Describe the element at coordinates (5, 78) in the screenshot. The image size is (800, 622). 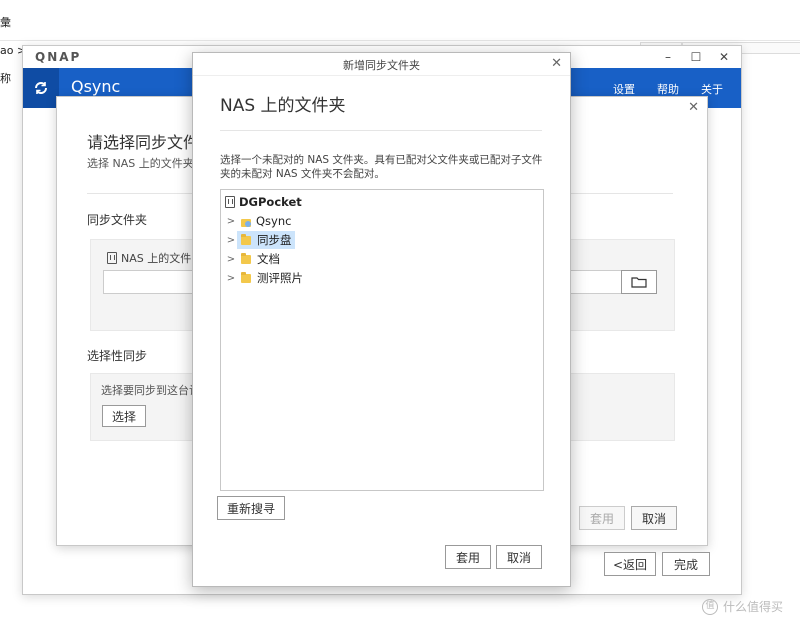
I see `background-column-label: 称` at that location.